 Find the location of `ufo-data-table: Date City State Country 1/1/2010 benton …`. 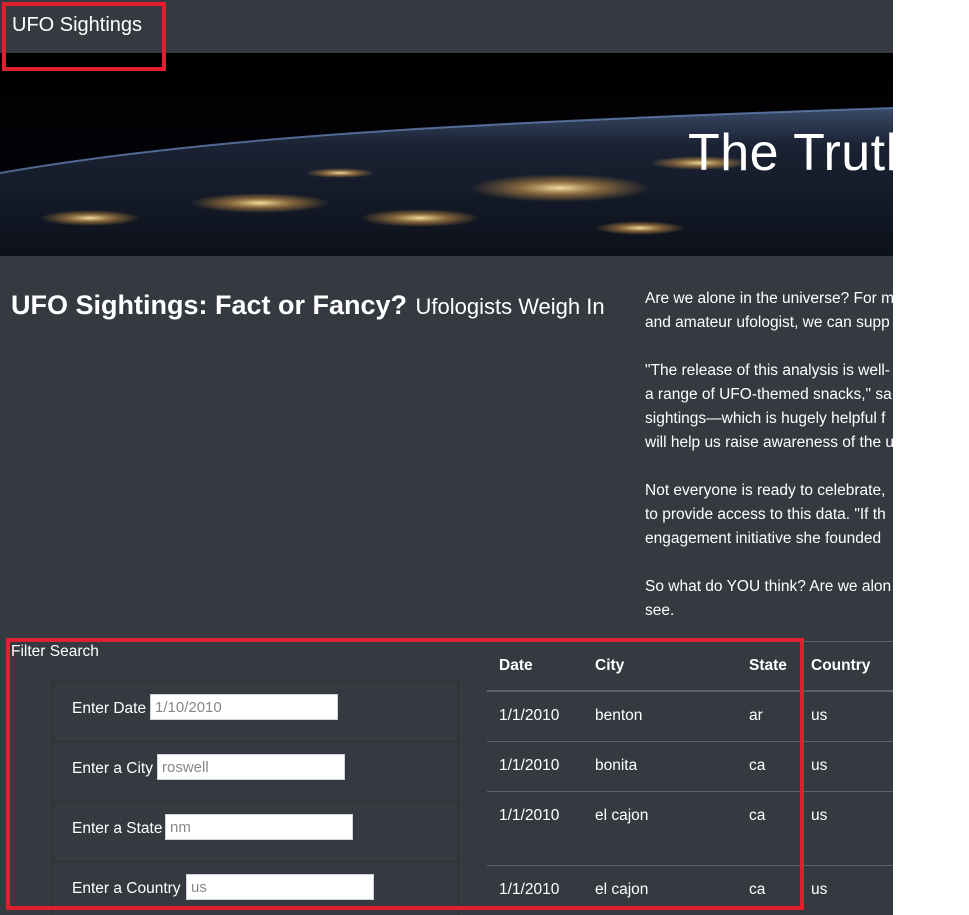

ufo-data-table: Date City State Country 1/1/2010 benton … is located at coordinates (690, 778).